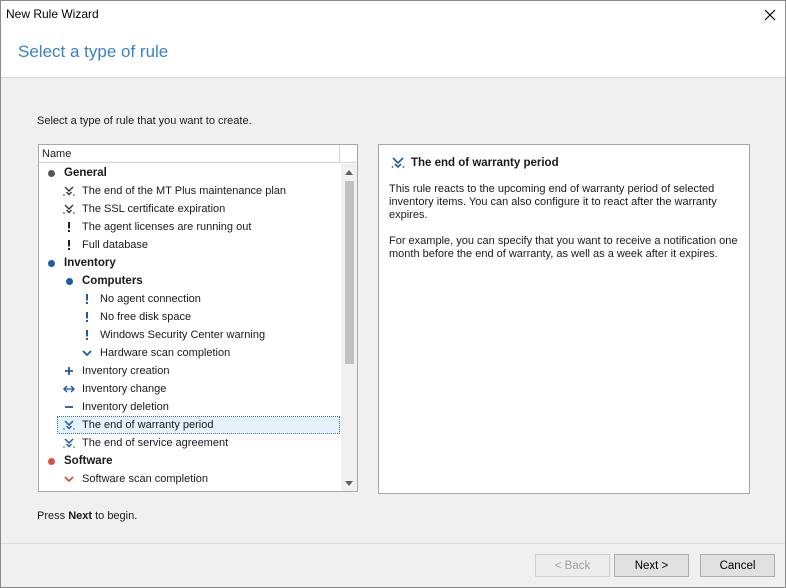  Describe the element at coordinates (80, 516) in the screenshot. I see `press-bold: Next` at that location.